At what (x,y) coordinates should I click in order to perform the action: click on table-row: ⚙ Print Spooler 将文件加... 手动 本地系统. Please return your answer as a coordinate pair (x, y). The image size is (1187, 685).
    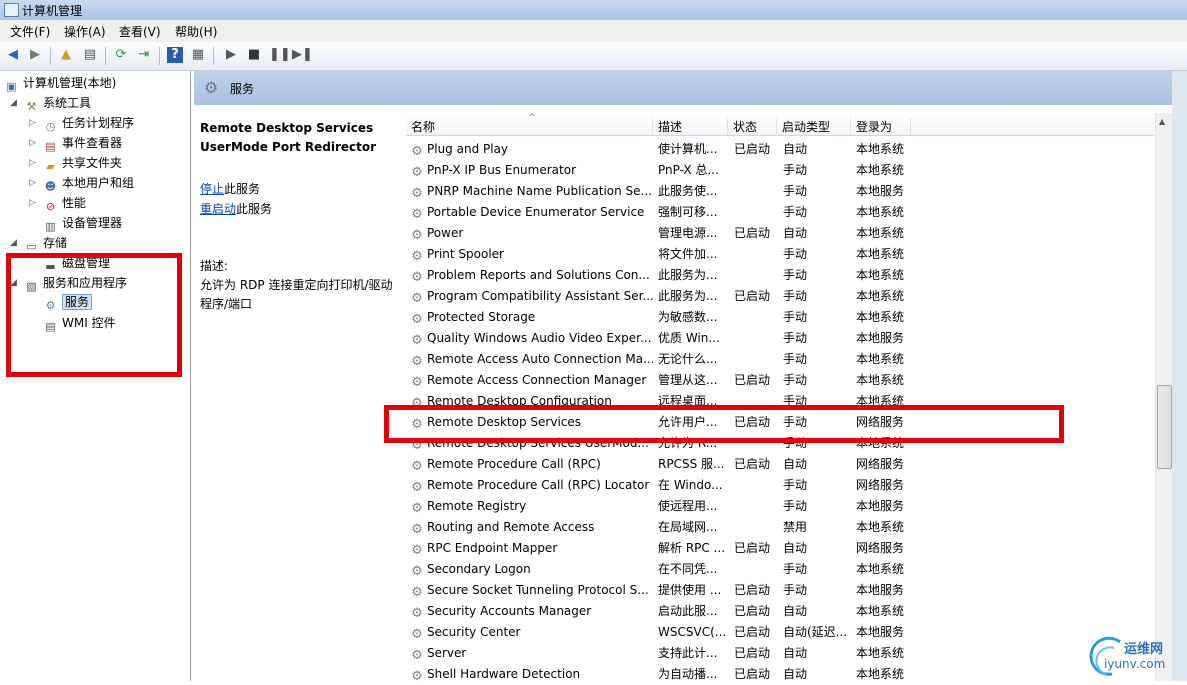
    Looking at the image, I should click on (780, 254).